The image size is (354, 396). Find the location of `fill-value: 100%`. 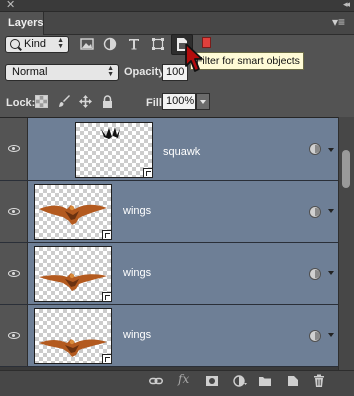

fill-value: 100% is located at coordinates (180, 101).